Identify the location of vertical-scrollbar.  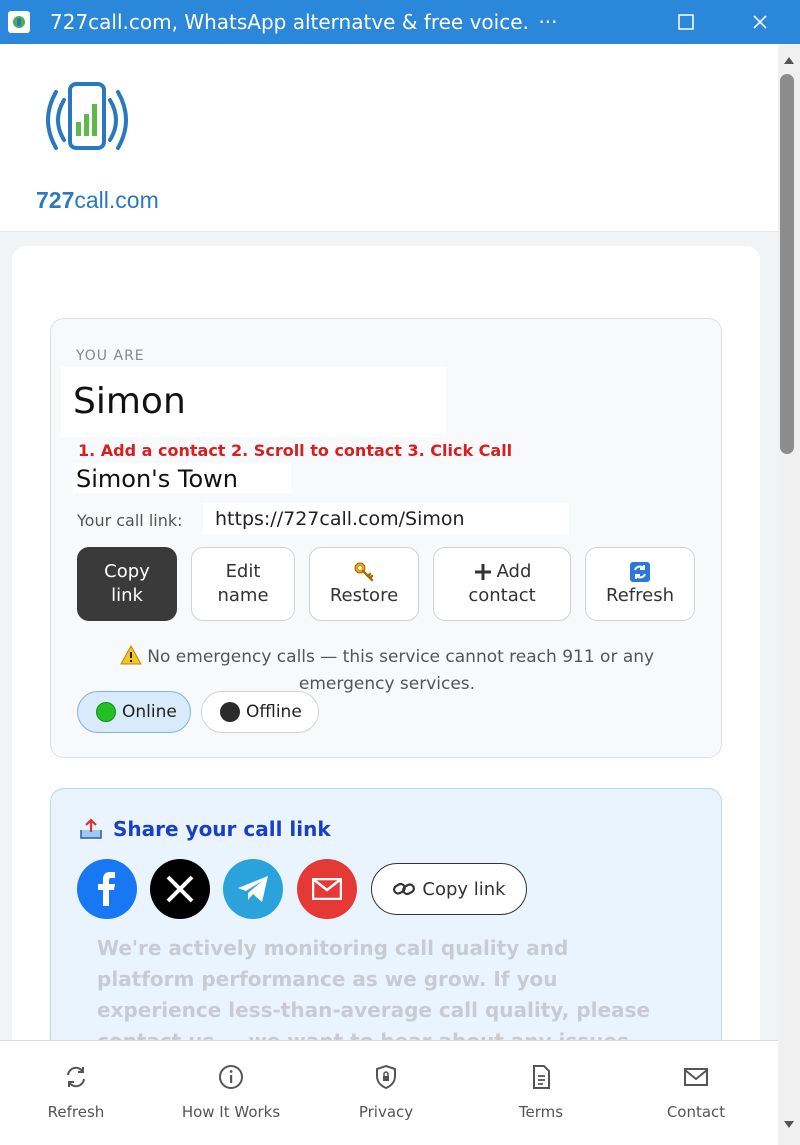
(789, 594).